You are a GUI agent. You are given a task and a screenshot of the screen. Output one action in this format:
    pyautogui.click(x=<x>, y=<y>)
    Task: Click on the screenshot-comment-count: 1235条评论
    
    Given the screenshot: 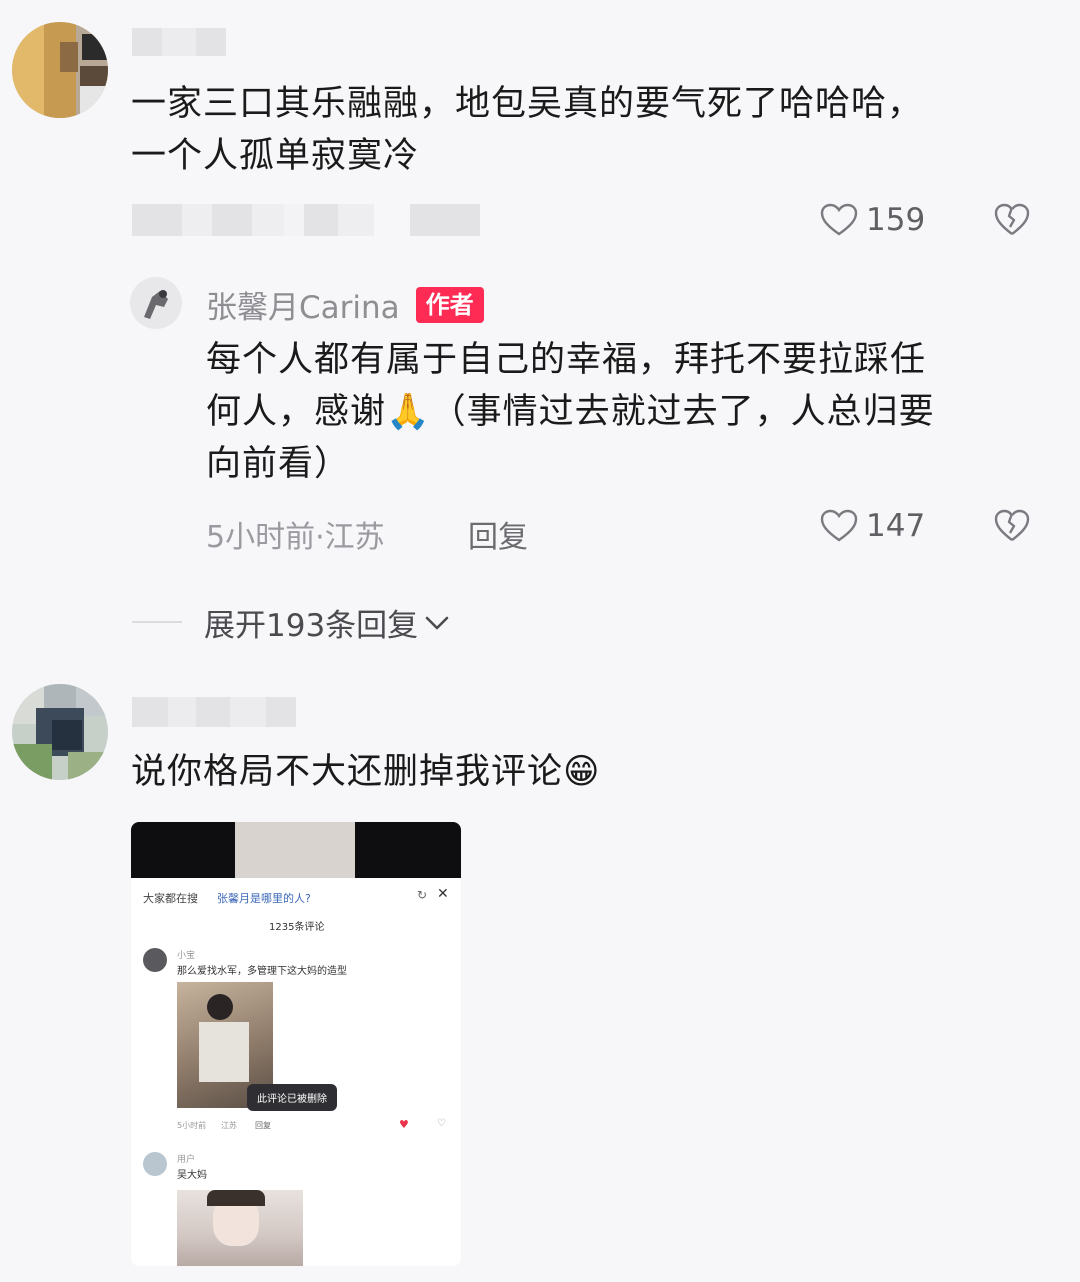 What is the action you would take?
    pyautogui.click(x=297, y=927)
    